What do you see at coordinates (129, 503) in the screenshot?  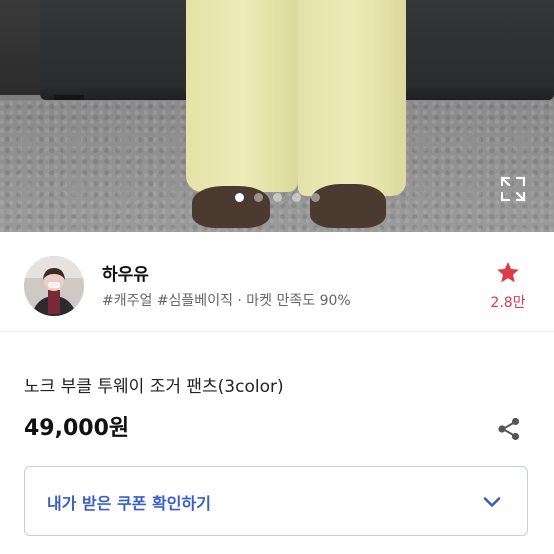 I see `coupon-label: 내가 받은 쿠폰 확인하기` at bounding box center [129, 503].